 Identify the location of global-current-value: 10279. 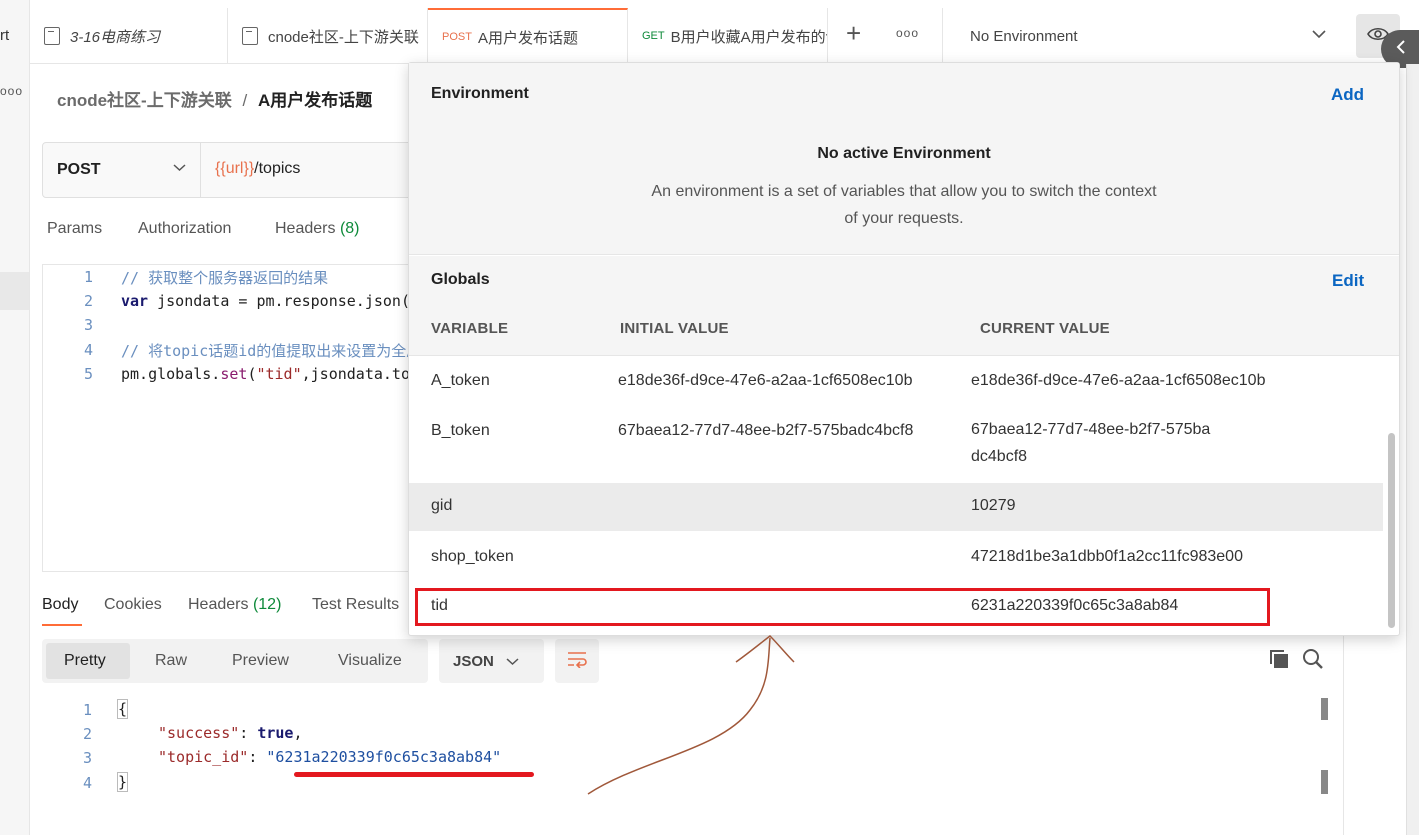
(993, 505).